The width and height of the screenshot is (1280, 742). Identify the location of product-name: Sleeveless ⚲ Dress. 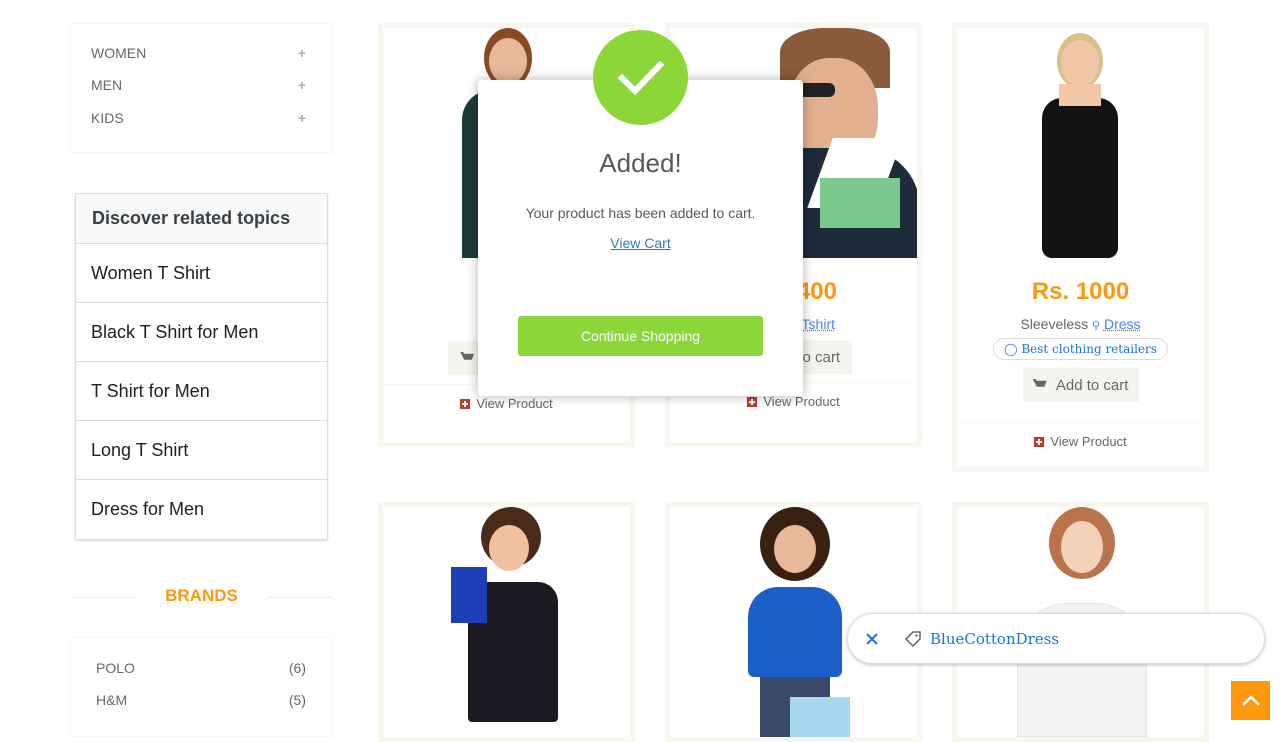
(1080, 324).